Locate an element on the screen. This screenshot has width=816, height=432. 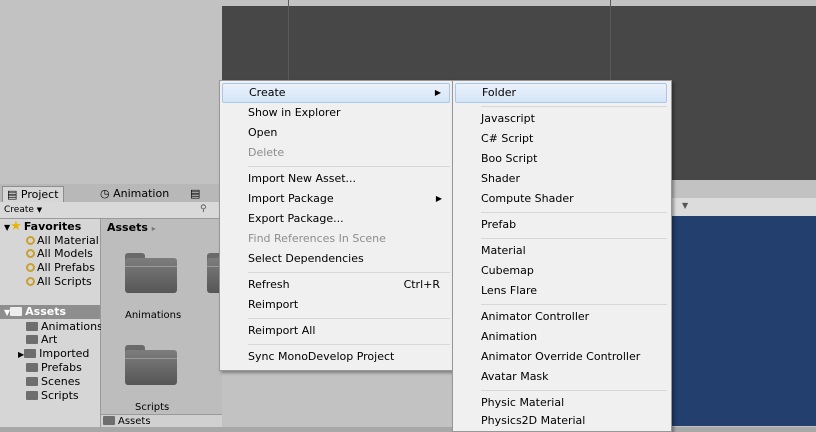
submenu-item-label: Animator Controller is located at coordinates (535, 316).